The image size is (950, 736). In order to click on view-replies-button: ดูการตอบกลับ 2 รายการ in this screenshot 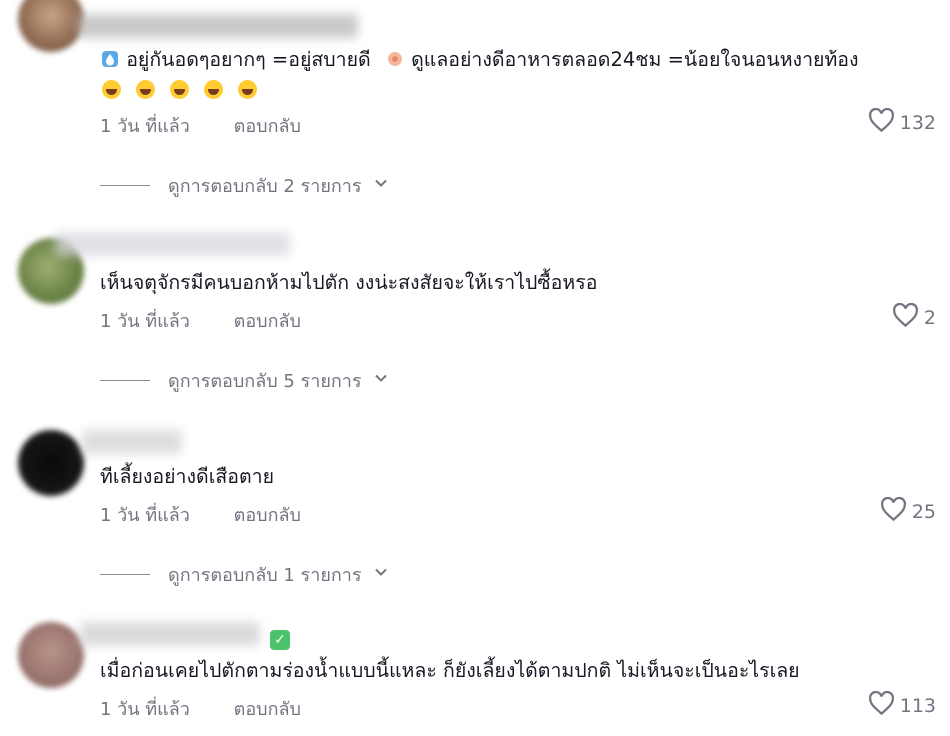, I will do `click(245, 185)`.